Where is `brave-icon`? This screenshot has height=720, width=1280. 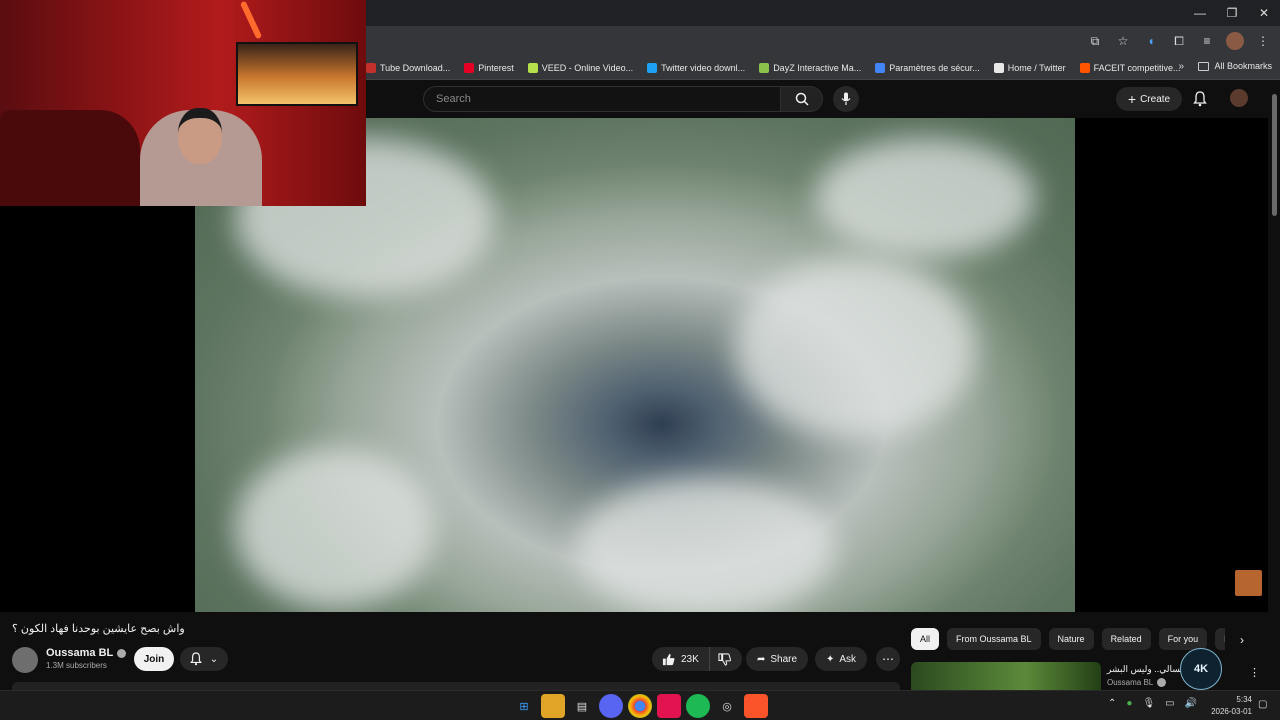
brave-icon is located at coordinates (756, 706).